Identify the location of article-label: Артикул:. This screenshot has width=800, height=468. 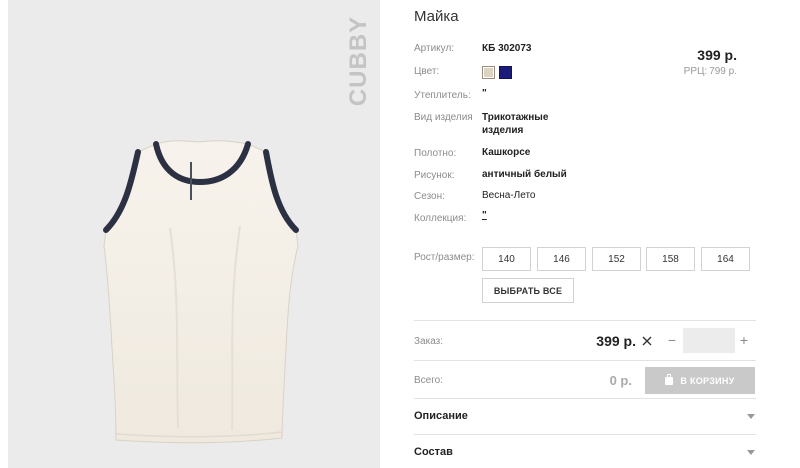
(434, 48).